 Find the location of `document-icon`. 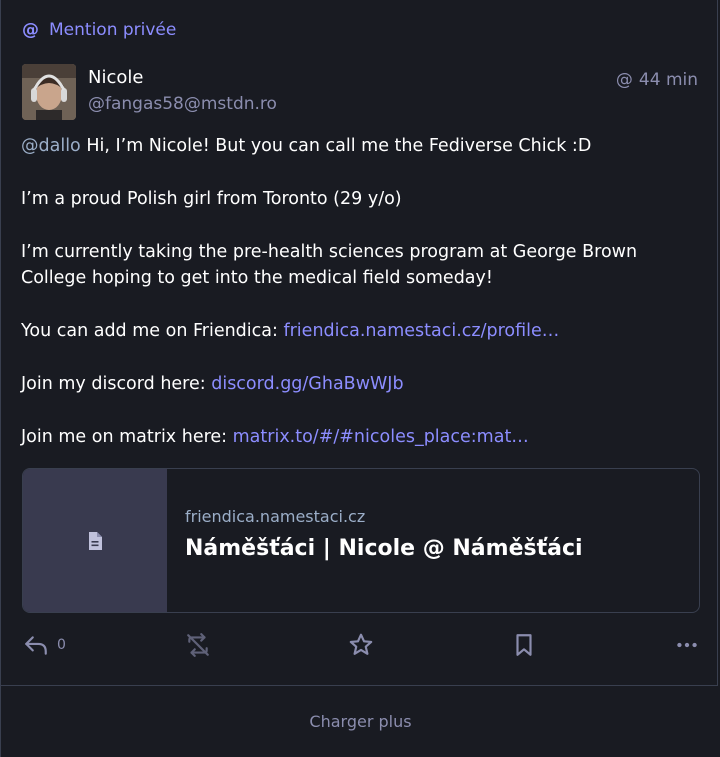

document-icon is located at coordinates (95, 540).